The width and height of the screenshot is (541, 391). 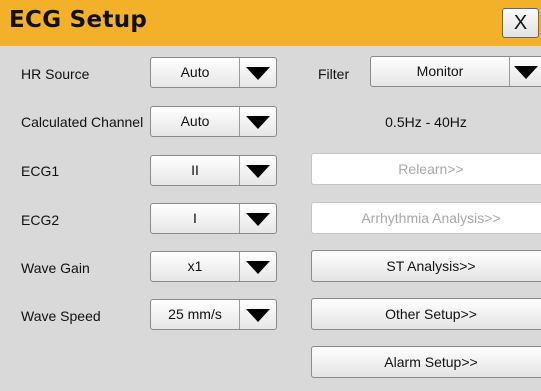 I want to click on close-button: X, so click(x=520, y=23).